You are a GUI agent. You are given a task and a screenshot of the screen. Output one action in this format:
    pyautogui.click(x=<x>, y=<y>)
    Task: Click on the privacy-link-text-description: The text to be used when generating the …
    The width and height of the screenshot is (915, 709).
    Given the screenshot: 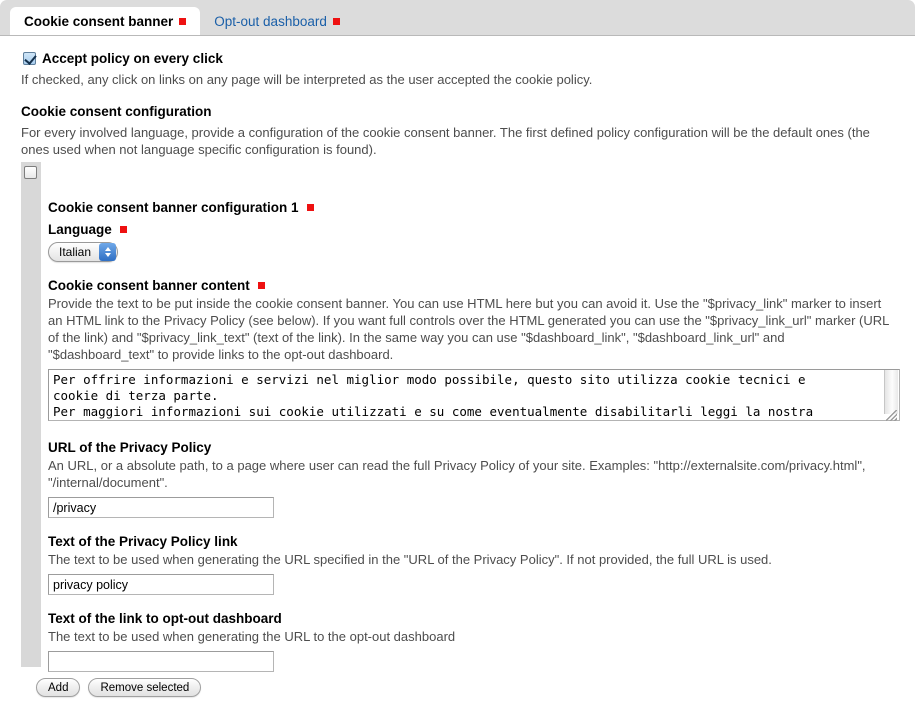 What is the action you would take?
    pyautogui.click(x=410, y=559)
    